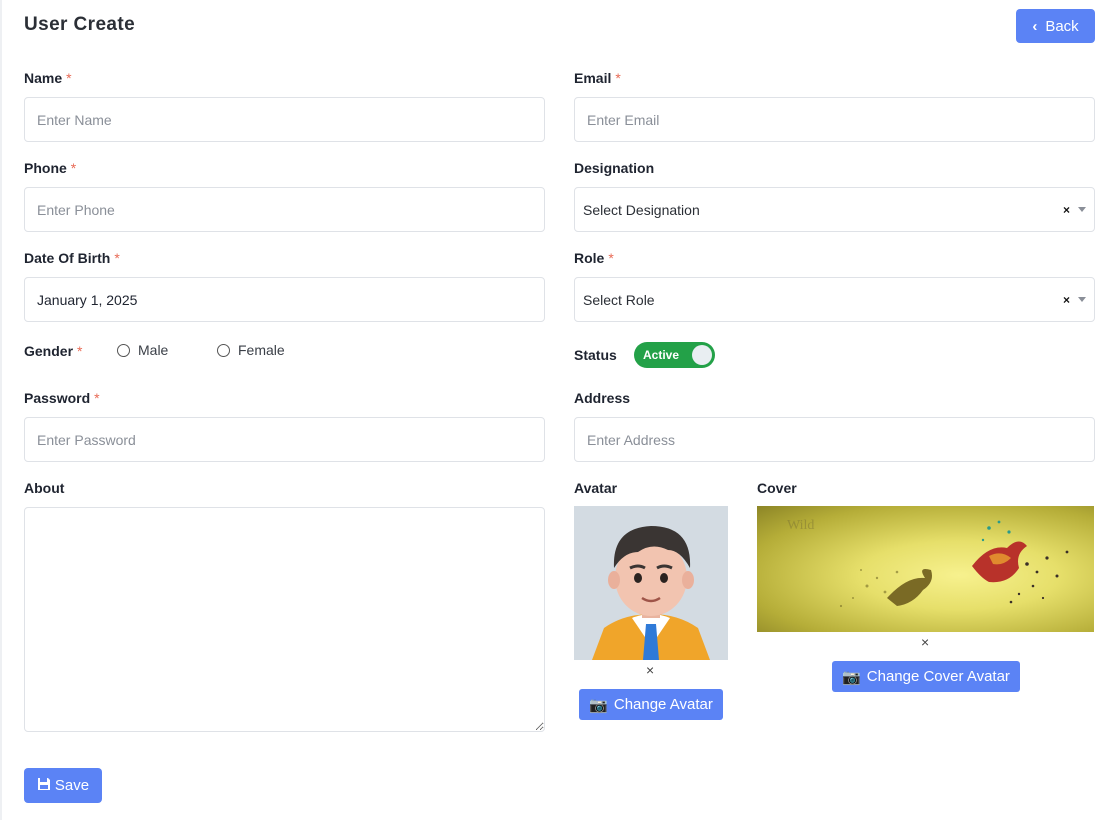  Describe the element at coordinates (596, 488) in the screenshot. I see `avatar-label: Avatar` at that location.